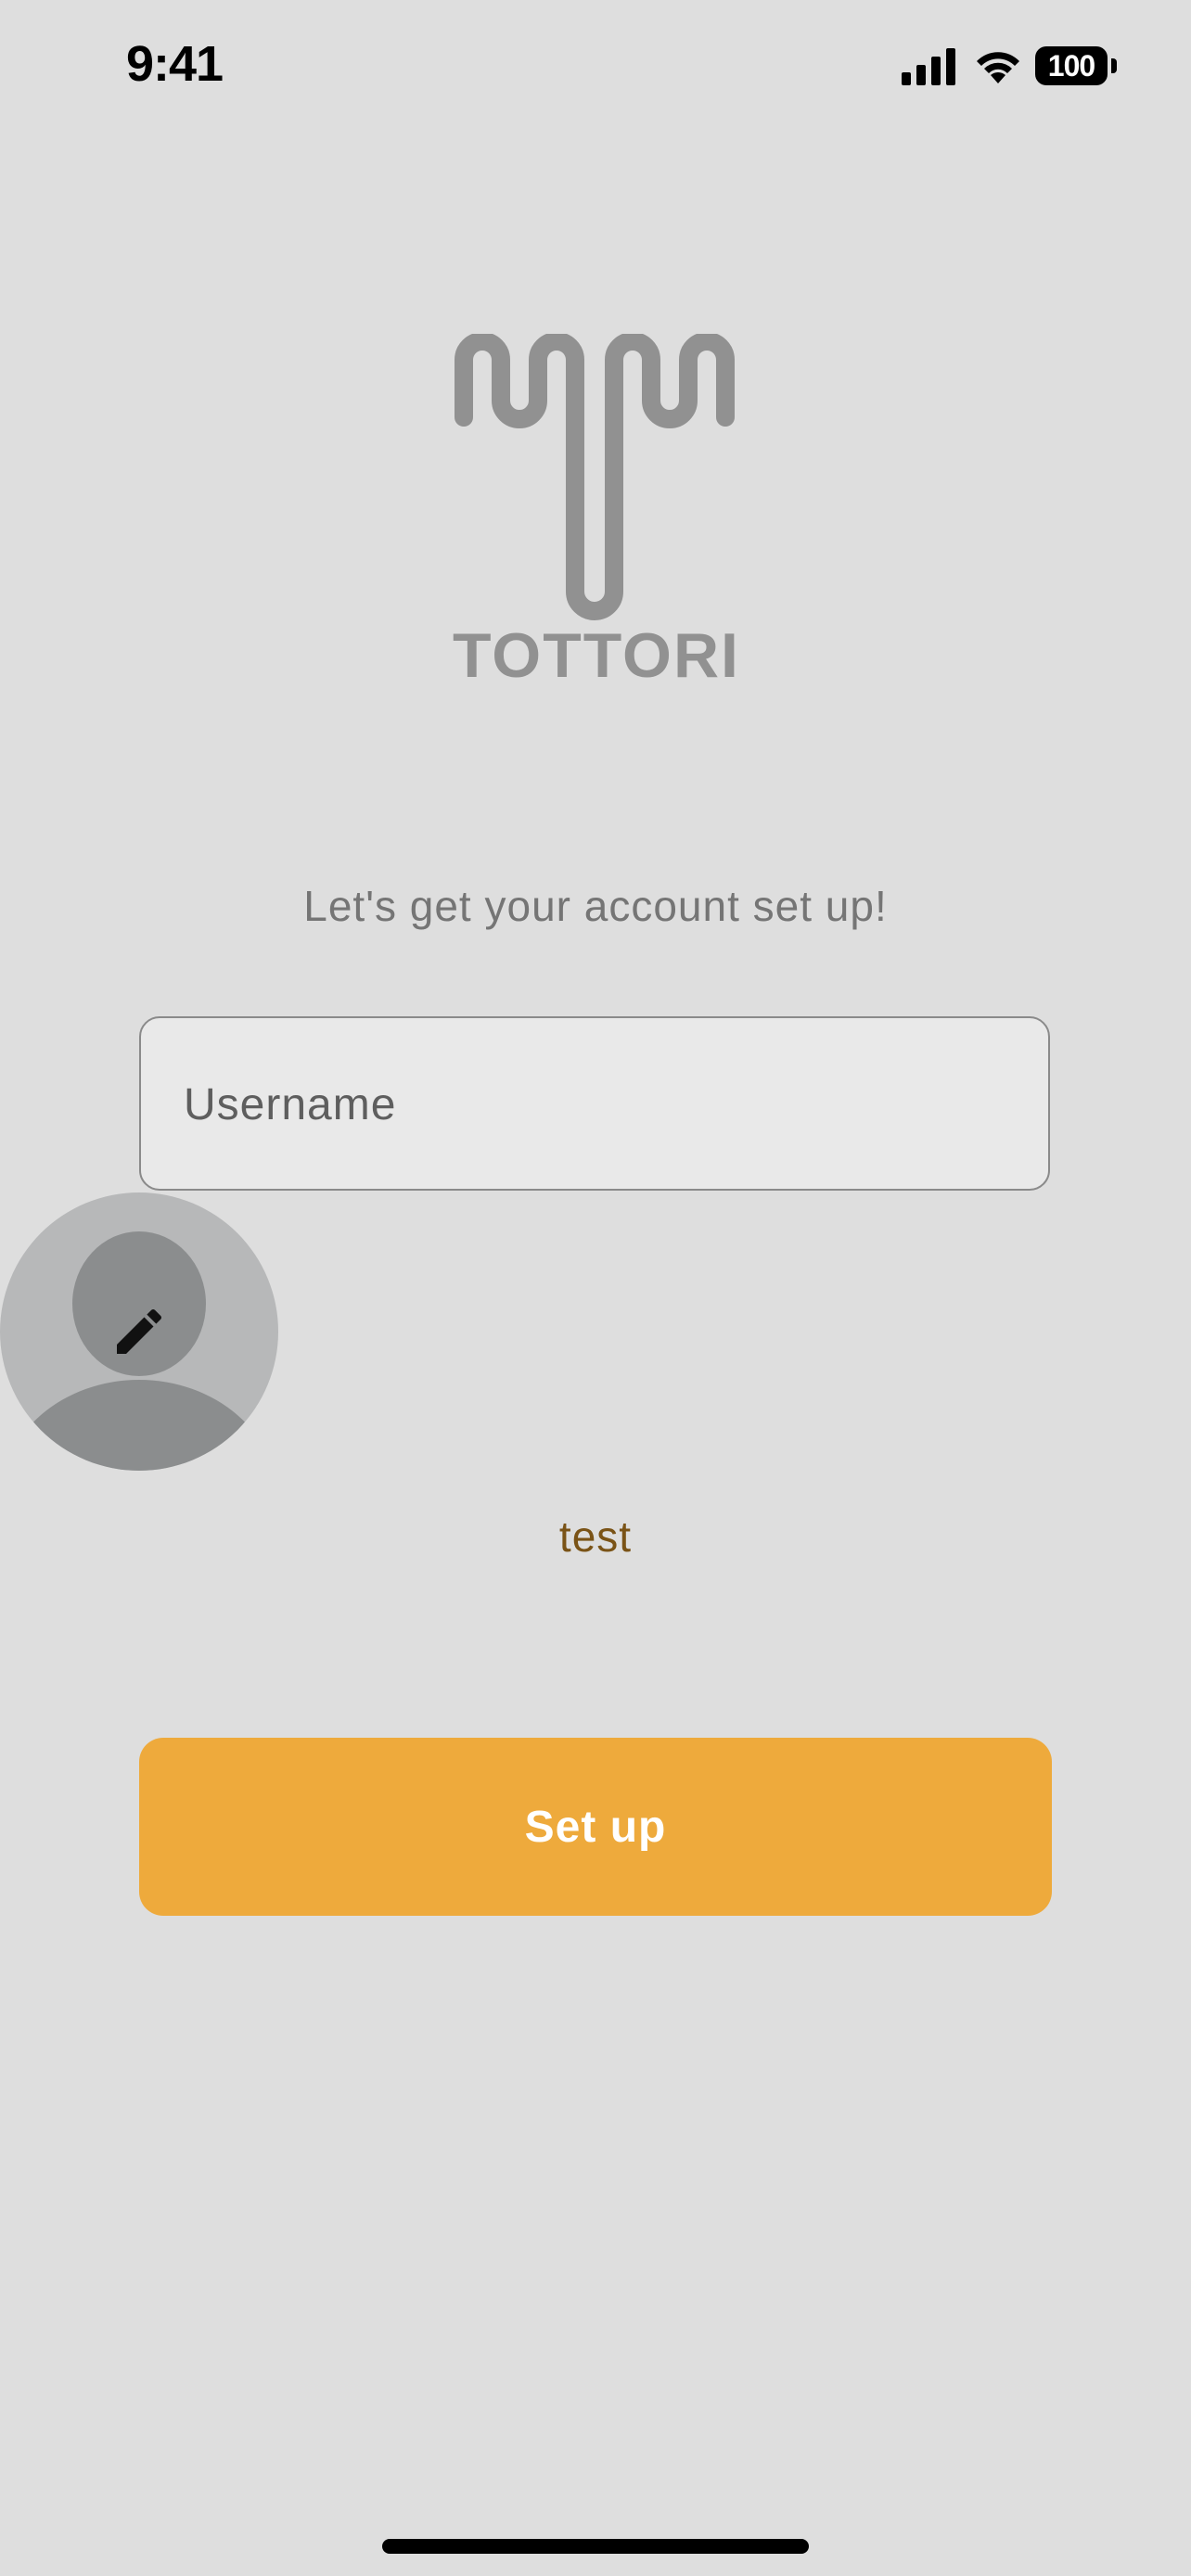 This screenshot has height=2576, width=1191. I want to click on signal-icon, so click(929, 66).